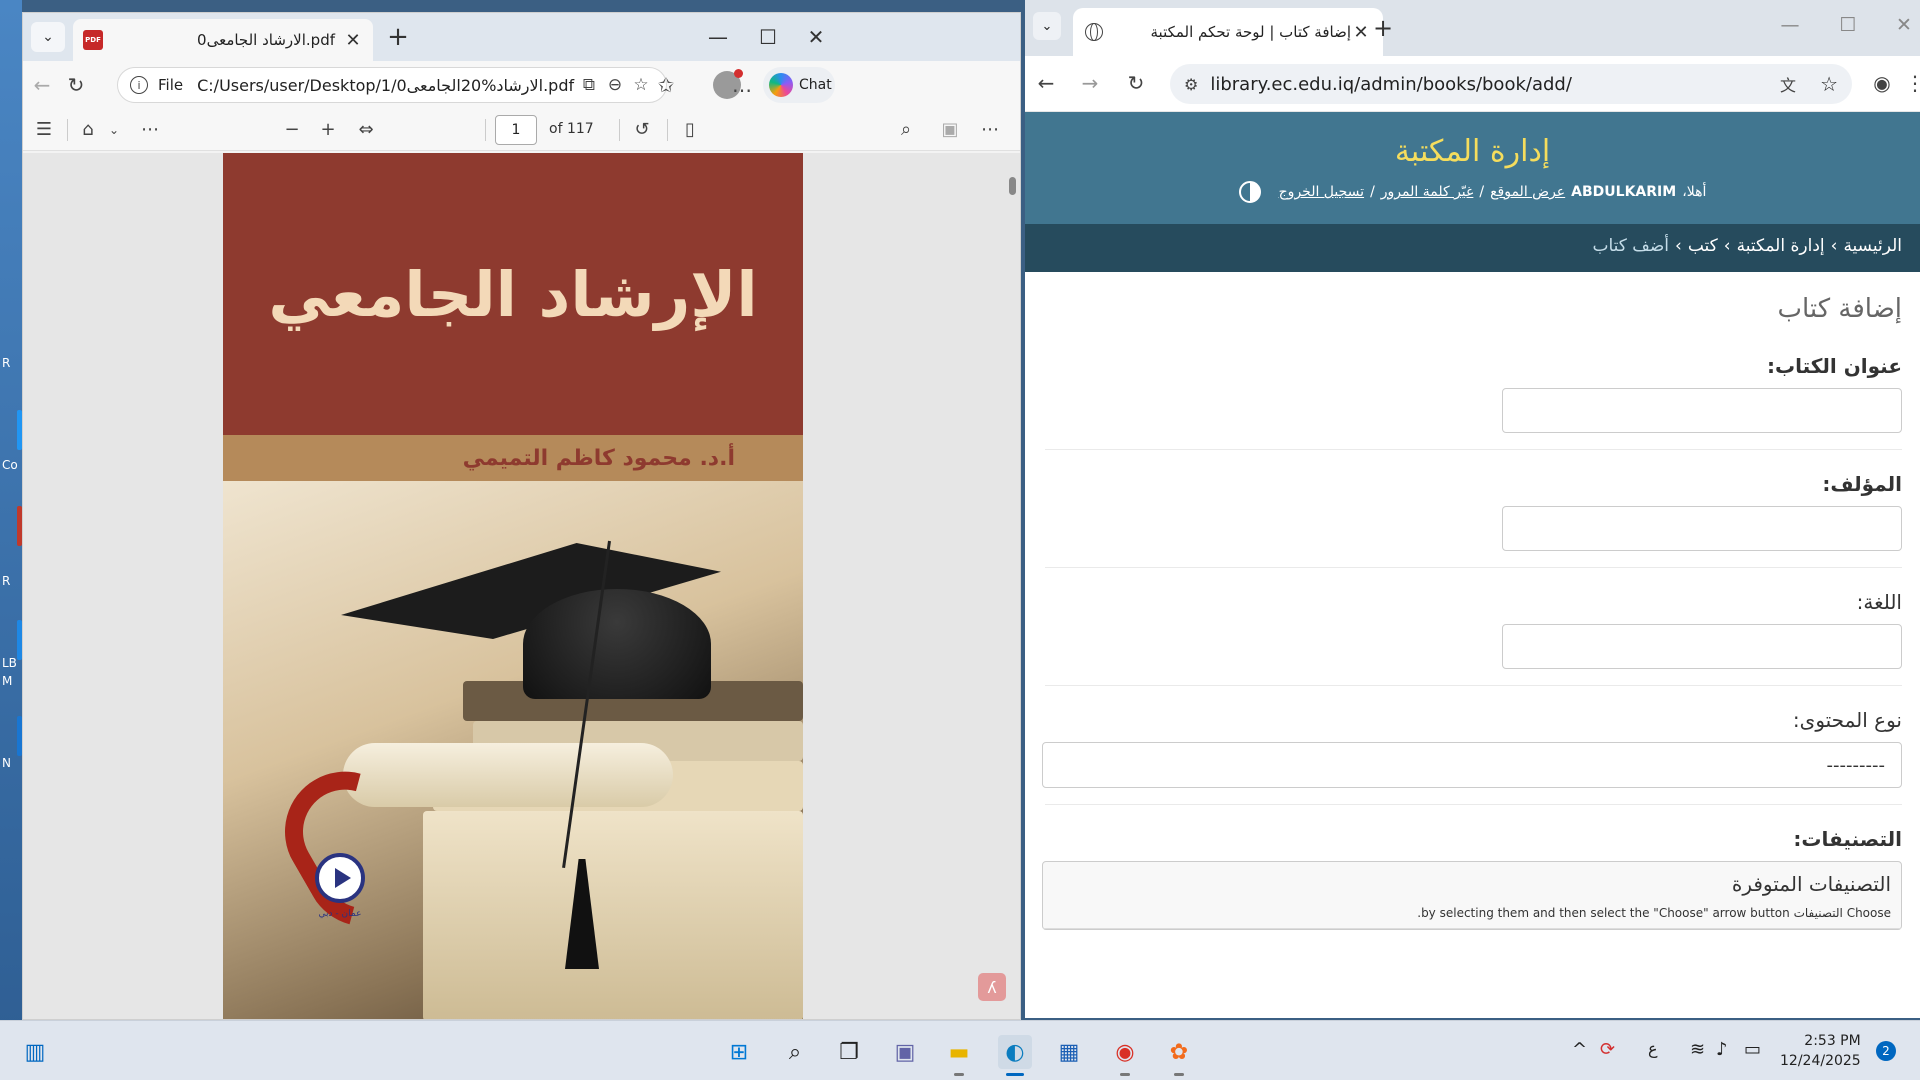 The image size is (1920, 1080). I want to click on rotate-icon: ↺, so click(642, 130).